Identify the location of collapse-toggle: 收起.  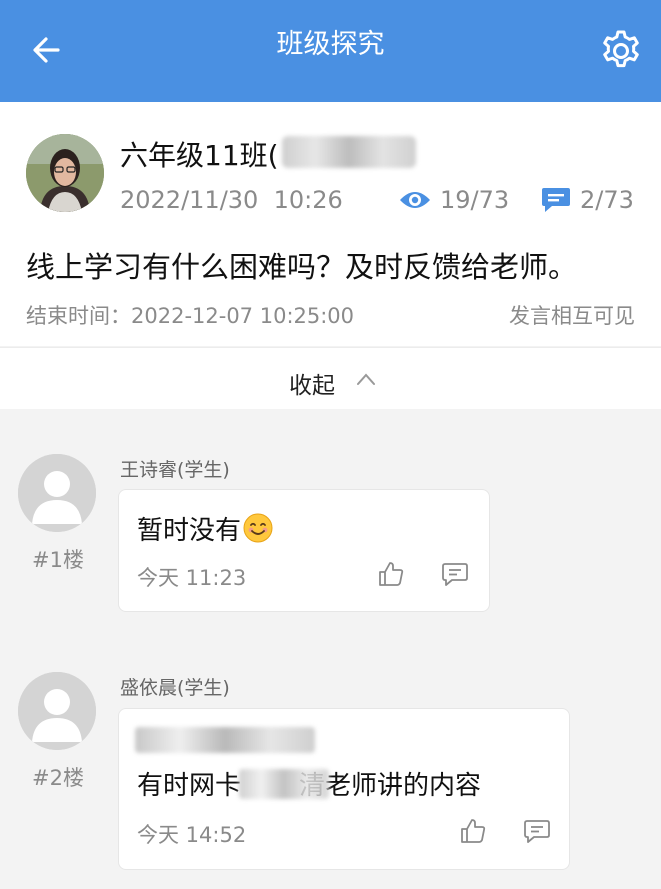
(330, 378).